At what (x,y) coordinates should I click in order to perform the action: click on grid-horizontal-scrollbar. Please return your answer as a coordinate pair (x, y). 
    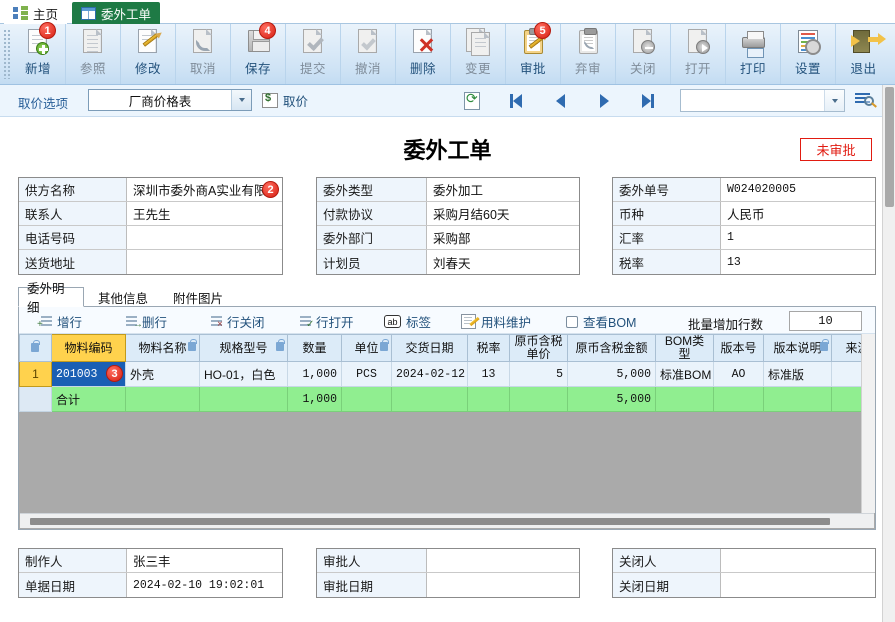
    Looking at the image, I should click on (447, 520).